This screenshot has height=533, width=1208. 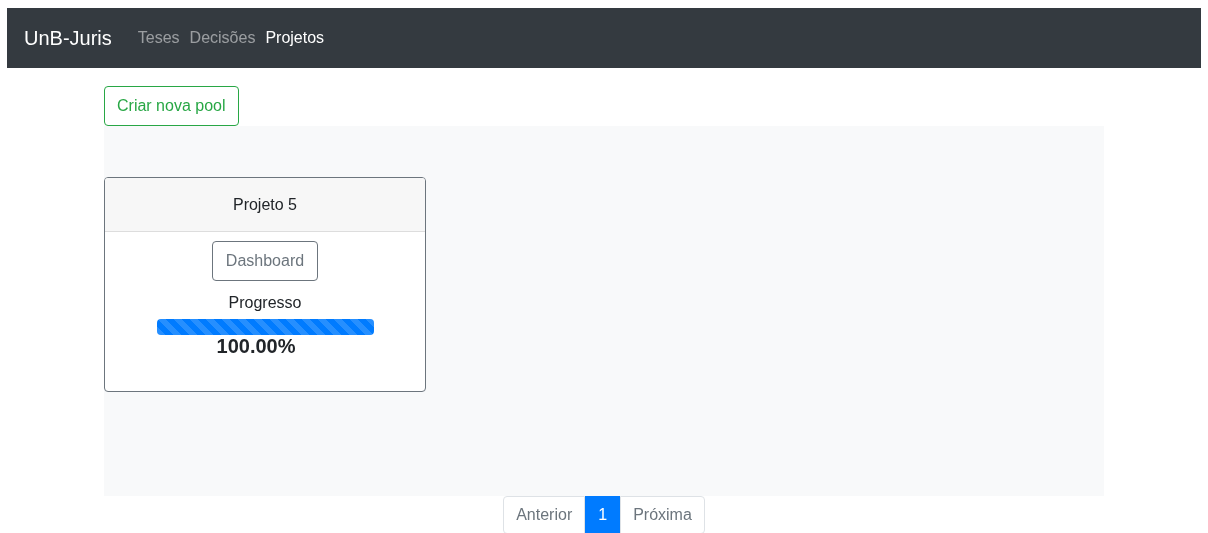 I want to click on progress-percentage: 100.00%, so click(x=256, y=346).